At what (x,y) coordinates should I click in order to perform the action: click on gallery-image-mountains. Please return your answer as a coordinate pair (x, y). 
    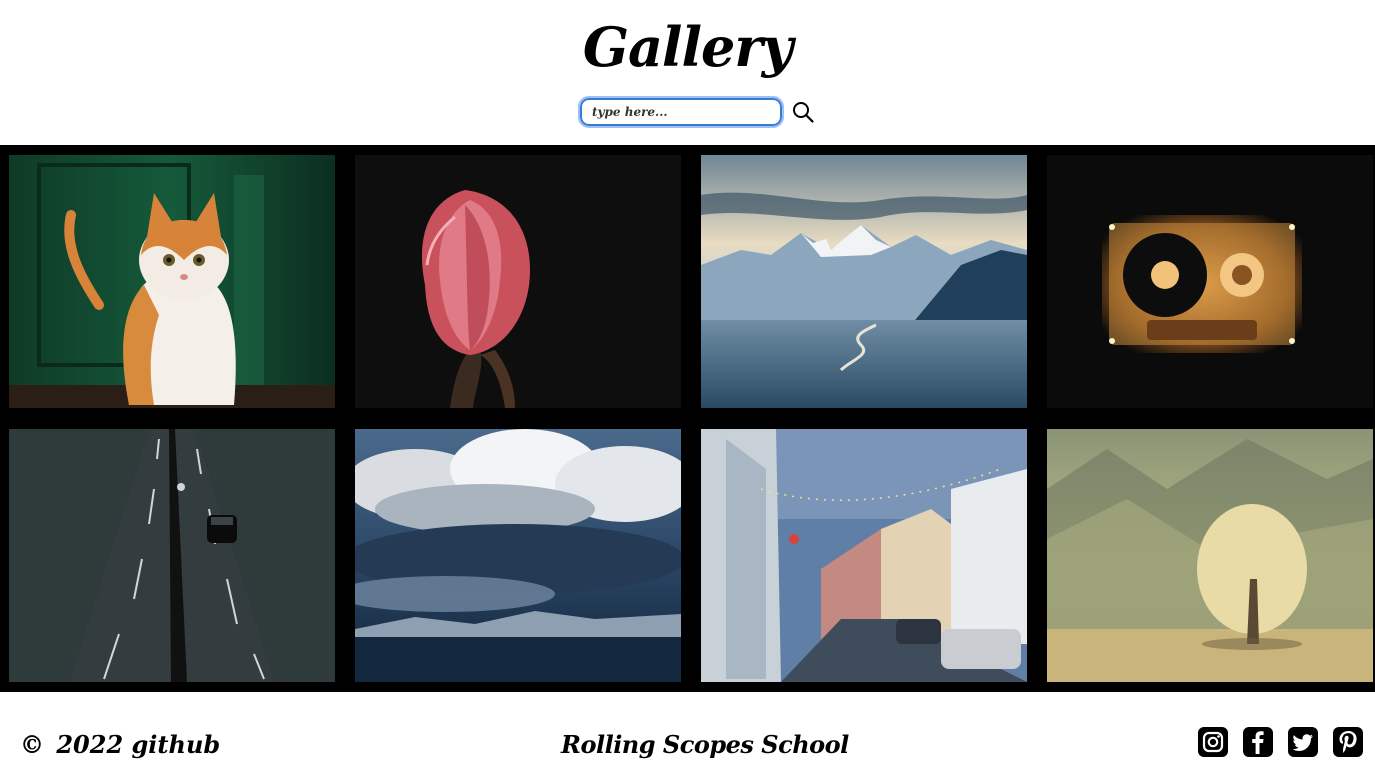
    Looking at the image, I should click on (864, 281).